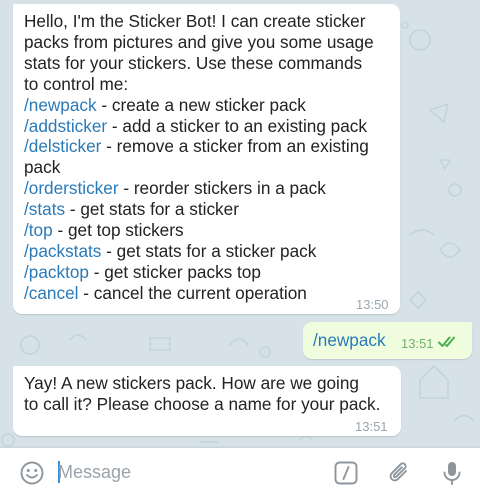  What do you see at coordinates (42, 167) in the screenshot?
I see `text-segment: pack` at bounding box center [42, 167].